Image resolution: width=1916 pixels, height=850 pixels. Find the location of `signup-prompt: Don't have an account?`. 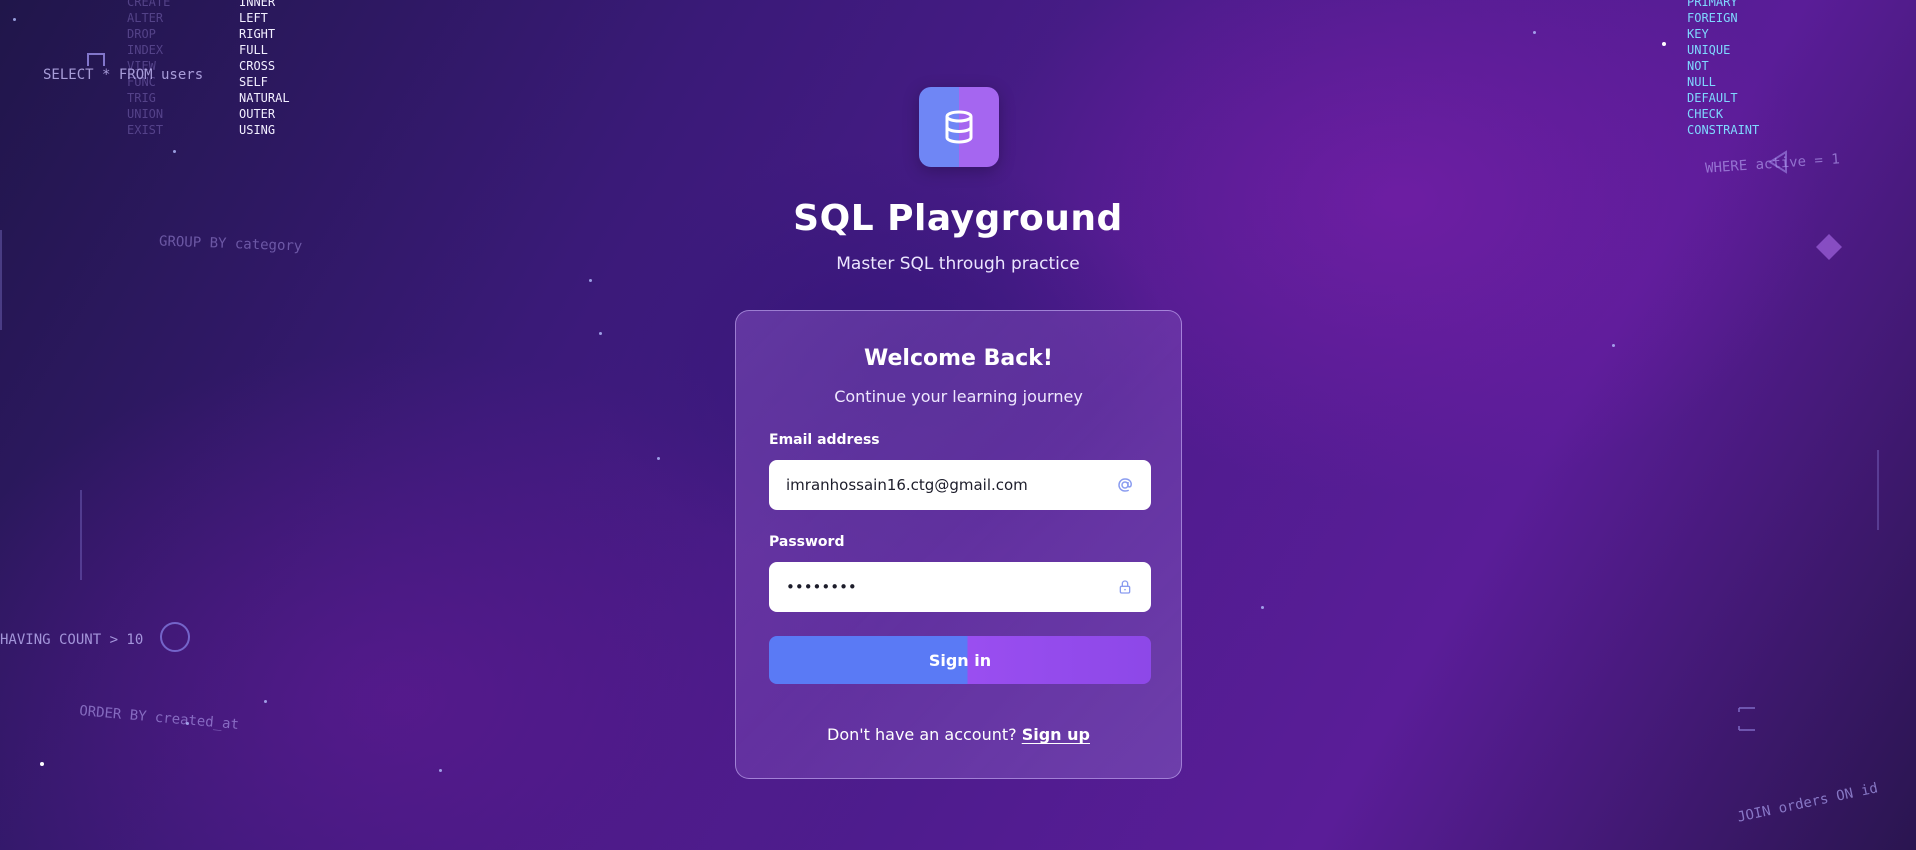

signup-prompt: Don't have an account? is located at coordinates (922, 734).